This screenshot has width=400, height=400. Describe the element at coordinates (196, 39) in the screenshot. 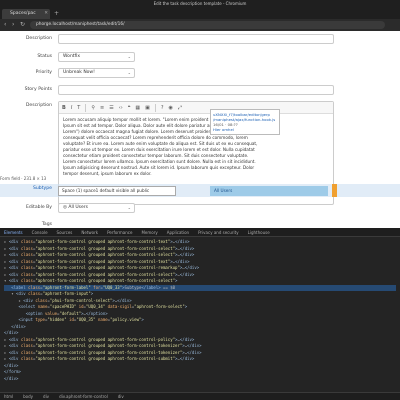

I see `top-field-input` at that location.